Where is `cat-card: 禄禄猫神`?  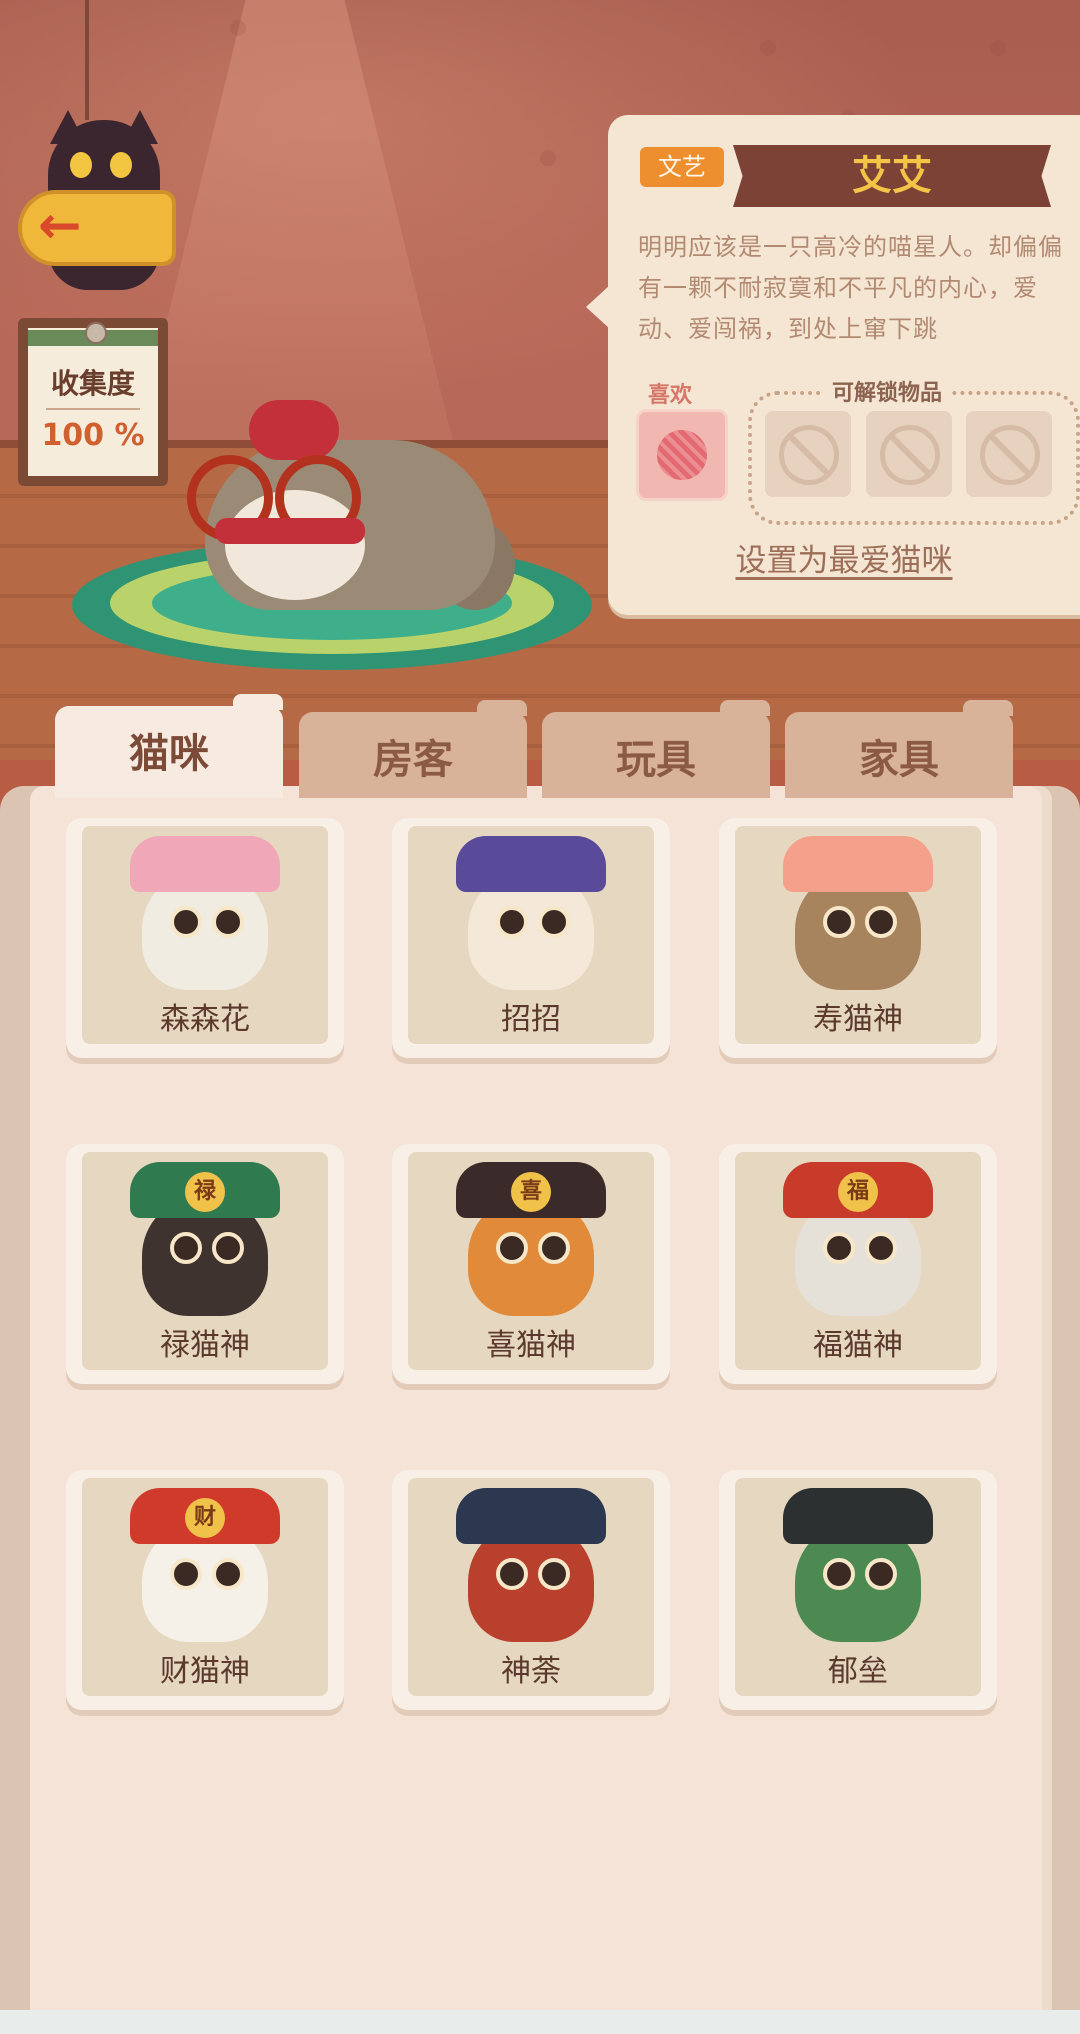 cat-card: 禄禄猫神 is located at coordinates (205, 1264).